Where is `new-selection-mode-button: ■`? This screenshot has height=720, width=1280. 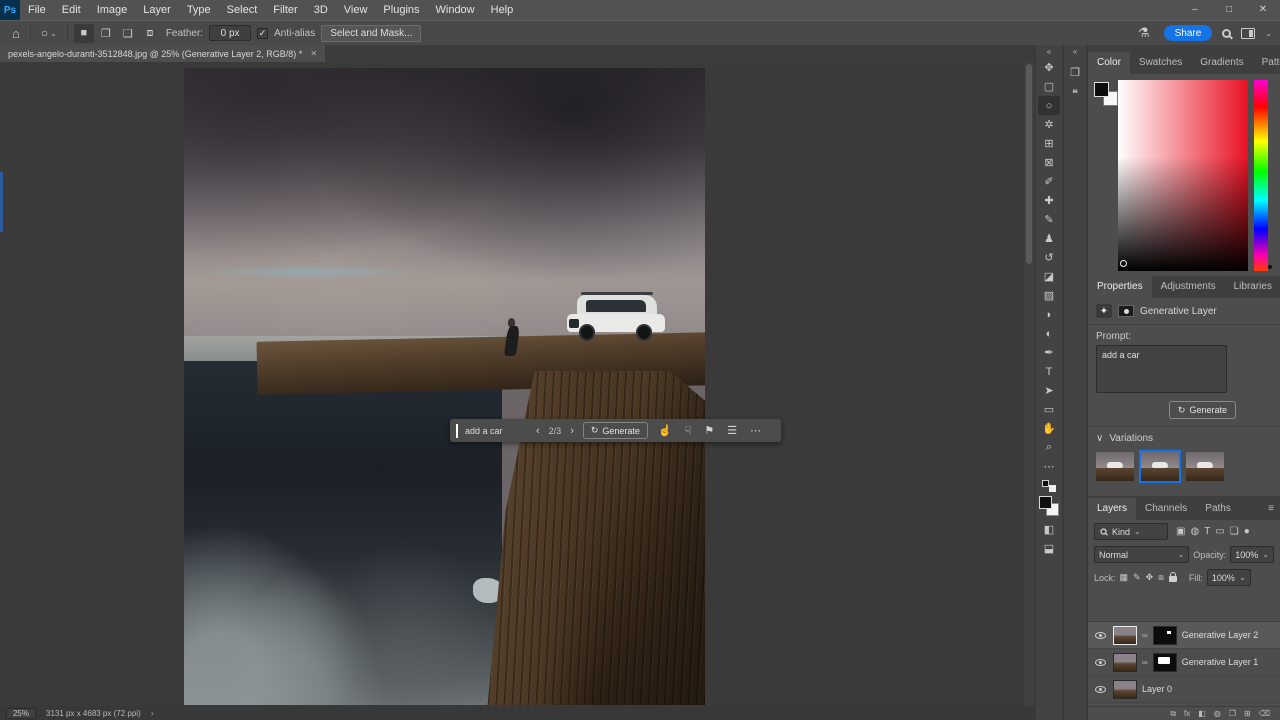 new-selection-mode-button: ■ is located at coordinates (83, 33).